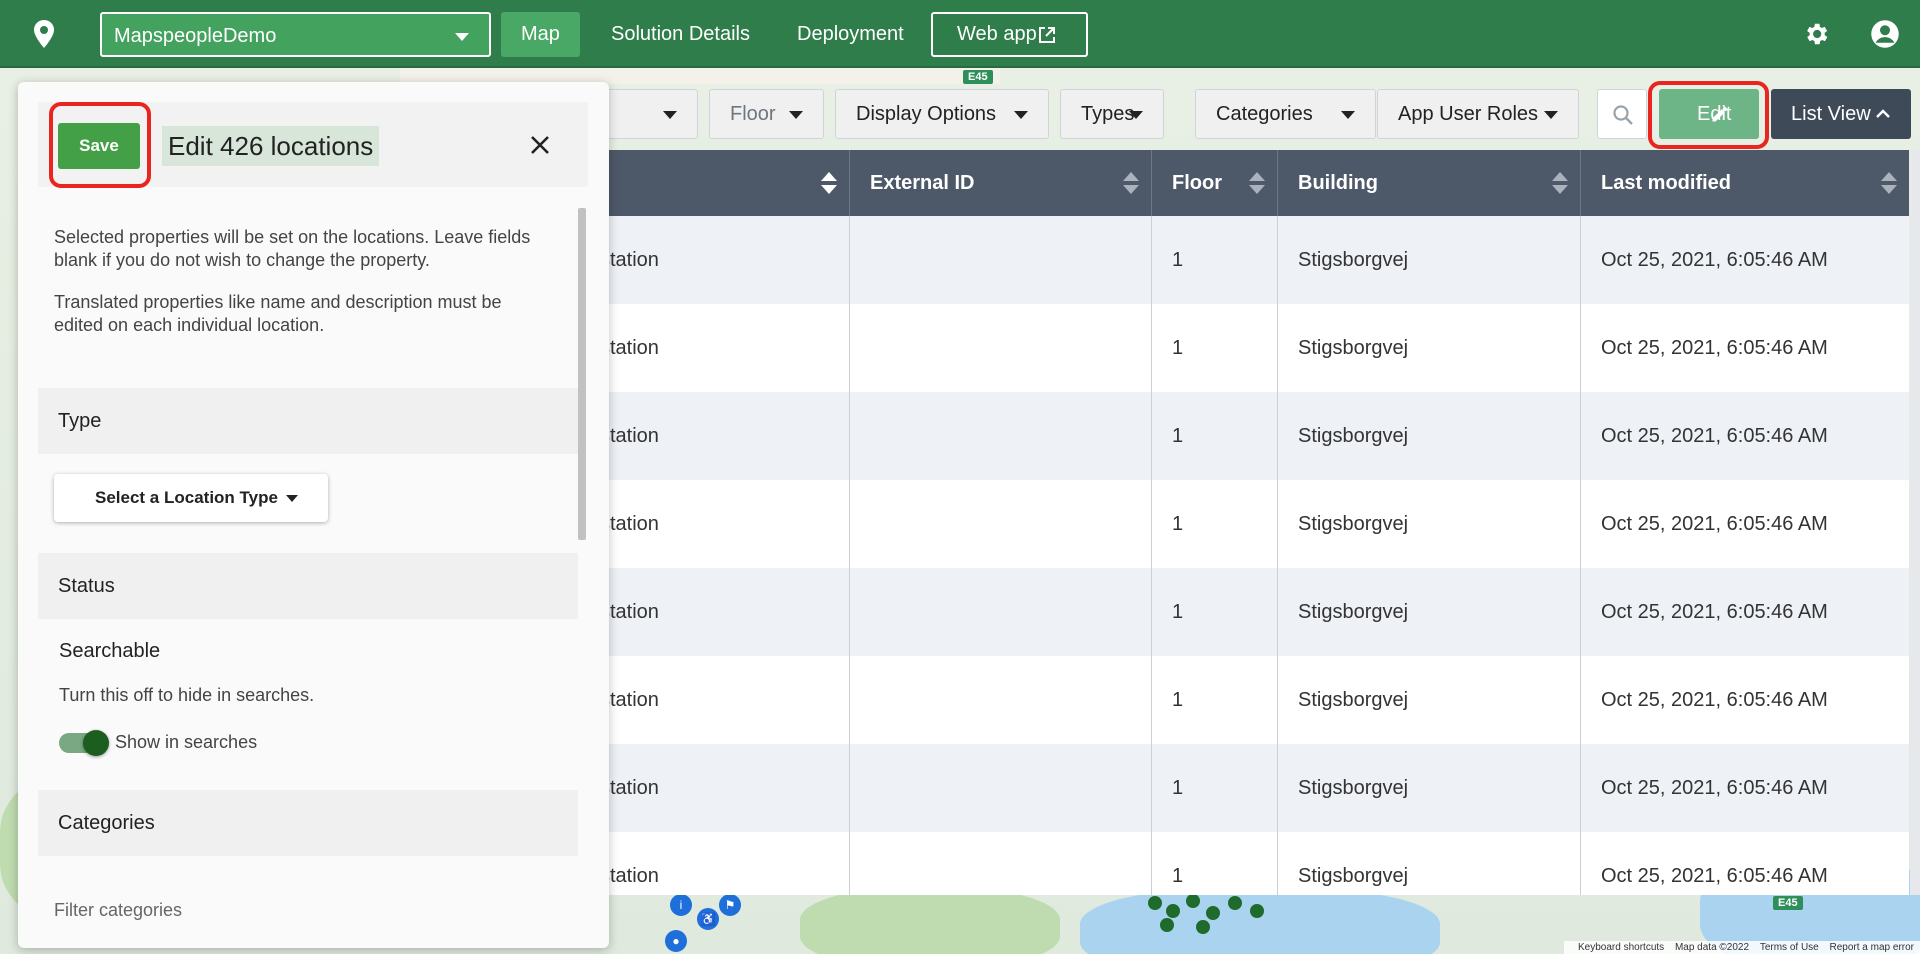  I want to click on highway-shield: E45, so click(978, 77).